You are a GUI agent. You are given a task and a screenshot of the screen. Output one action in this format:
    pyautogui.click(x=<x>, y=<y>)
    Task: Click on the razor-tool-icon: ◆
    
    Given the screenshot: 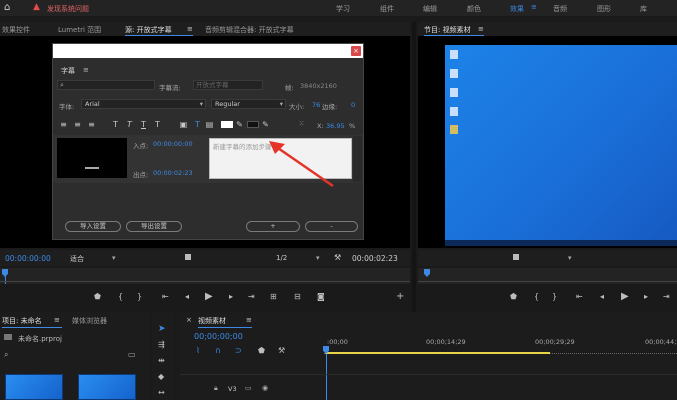 What is the action you would take?
    pyautogui.click(x=161, y=376)
    